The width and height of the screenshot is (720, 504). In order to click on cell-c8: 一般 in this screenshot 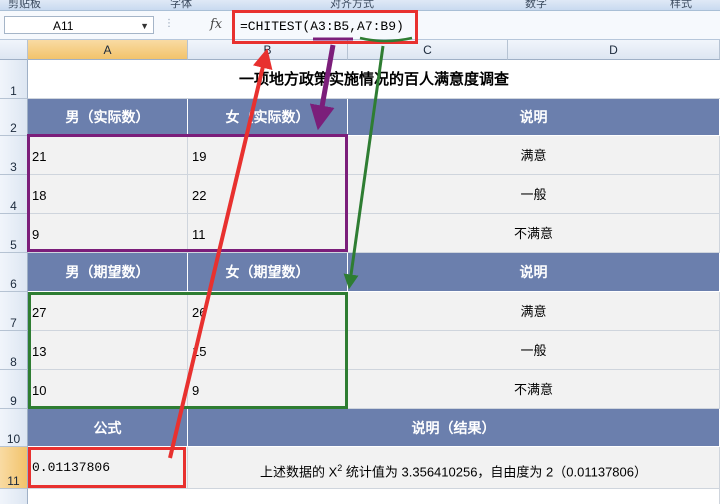, I will do `click(534, 350)`.